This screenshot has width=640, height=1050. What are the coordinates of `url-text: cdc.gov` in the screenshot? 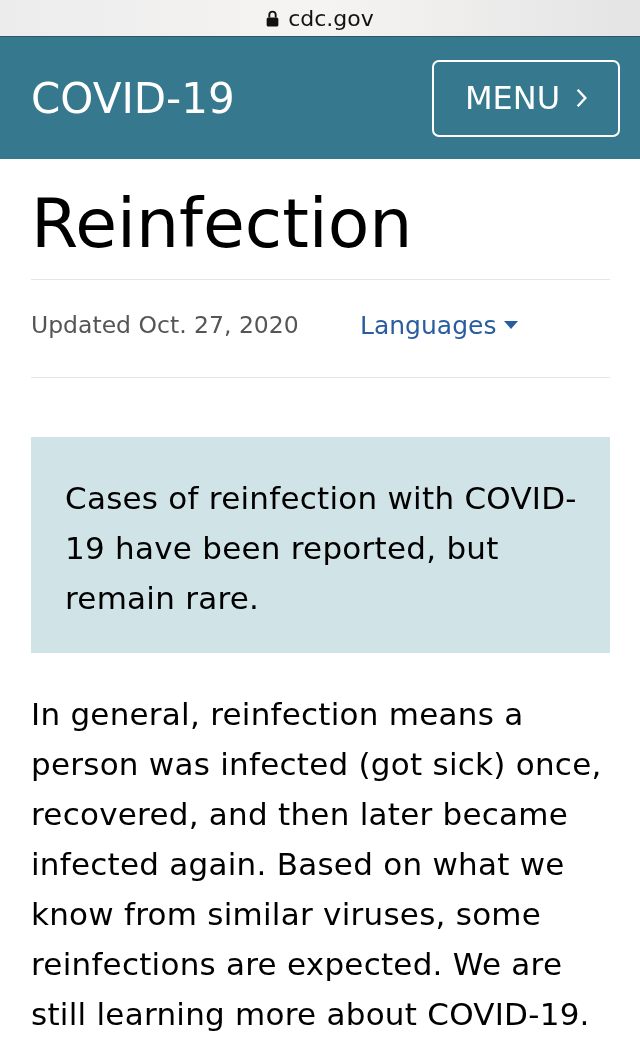 It's located at (331, 18).